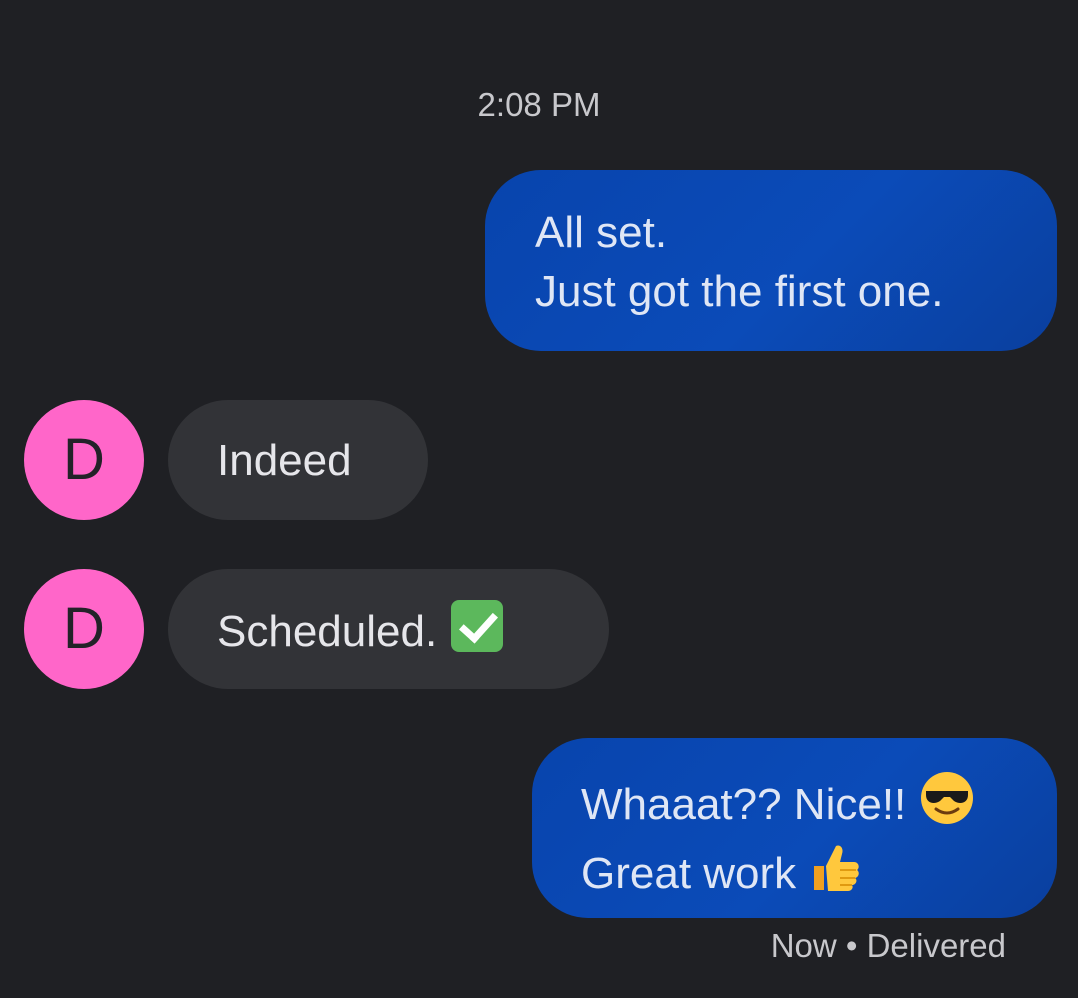  I want to click on message-line: Great work, so click(819, 874).